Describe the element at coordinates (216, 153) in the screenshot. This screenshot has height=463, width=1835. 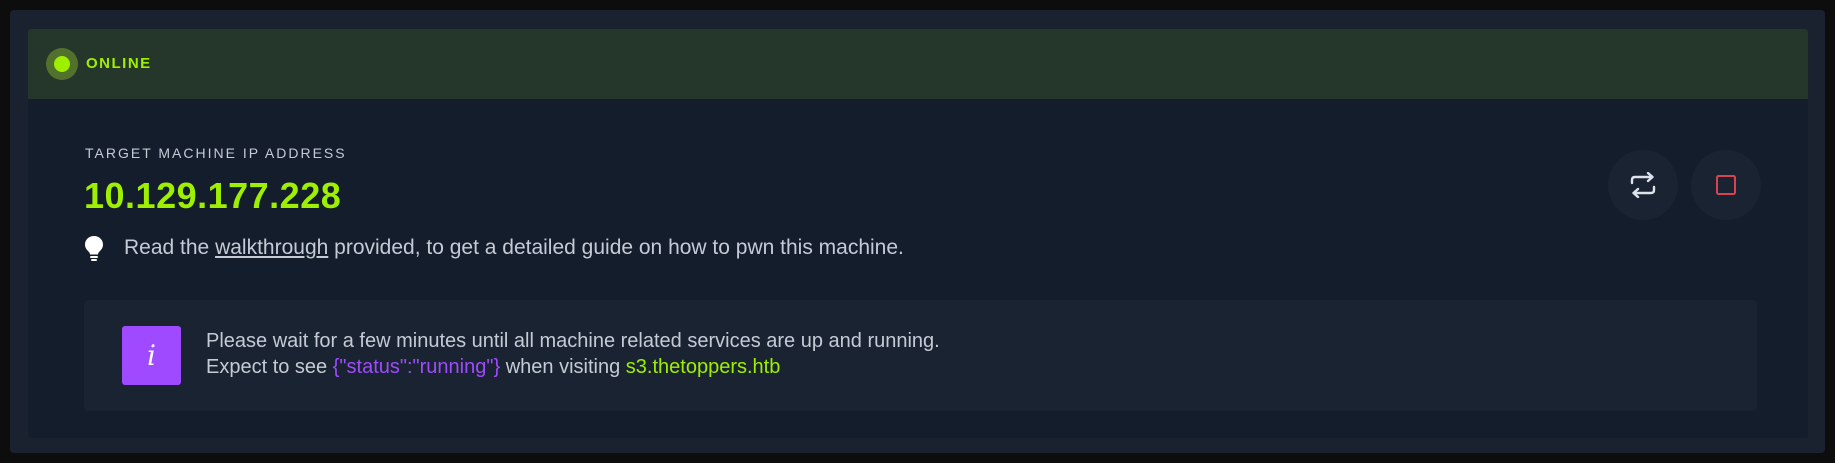
I see `ip-address-label: TARGET MACHINE IP ADDRESS` at that location.